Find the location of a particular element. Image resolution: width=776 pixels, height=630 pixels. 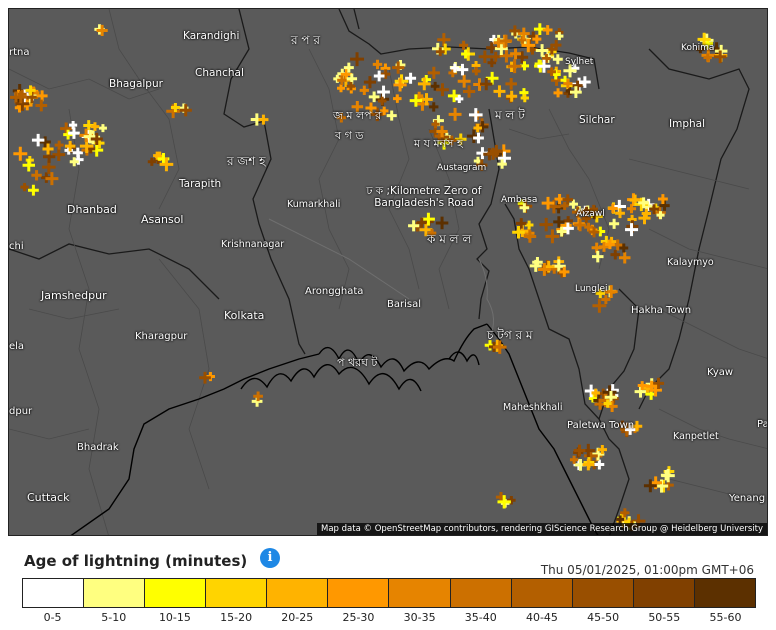

map-label-jamshedpur: Jamshedpur is located at coordinates (74, 295).